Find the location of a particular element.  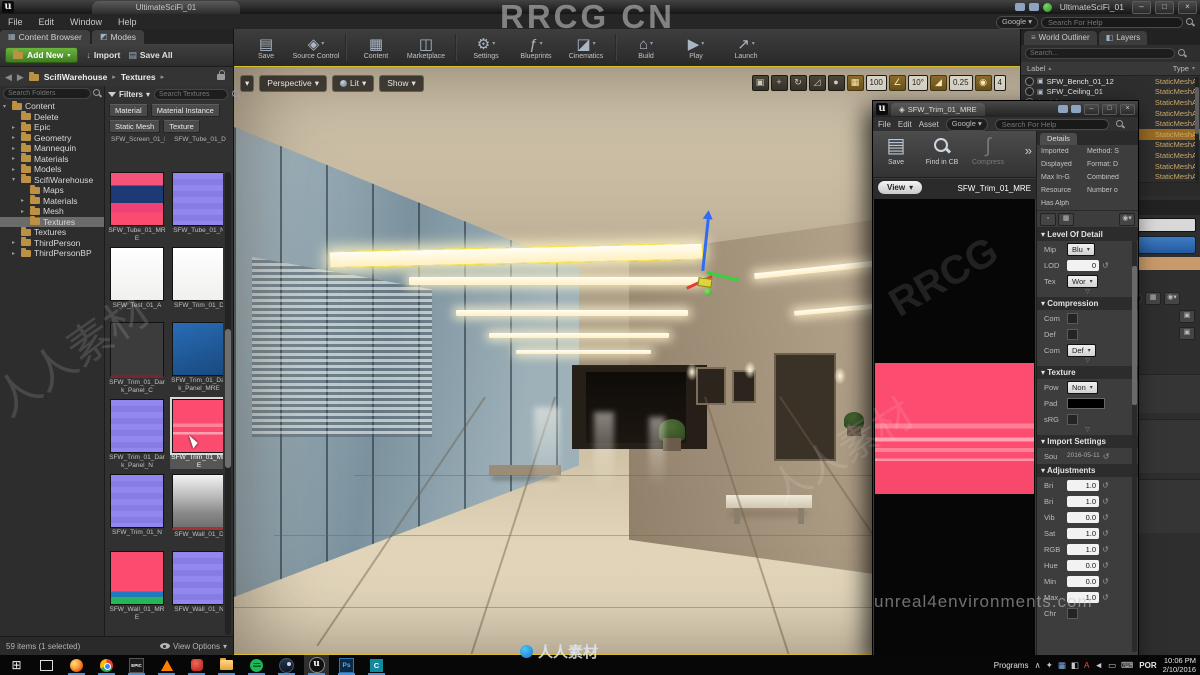

forward-arrow-icon: ▶ is located at coordinates (20, 77).